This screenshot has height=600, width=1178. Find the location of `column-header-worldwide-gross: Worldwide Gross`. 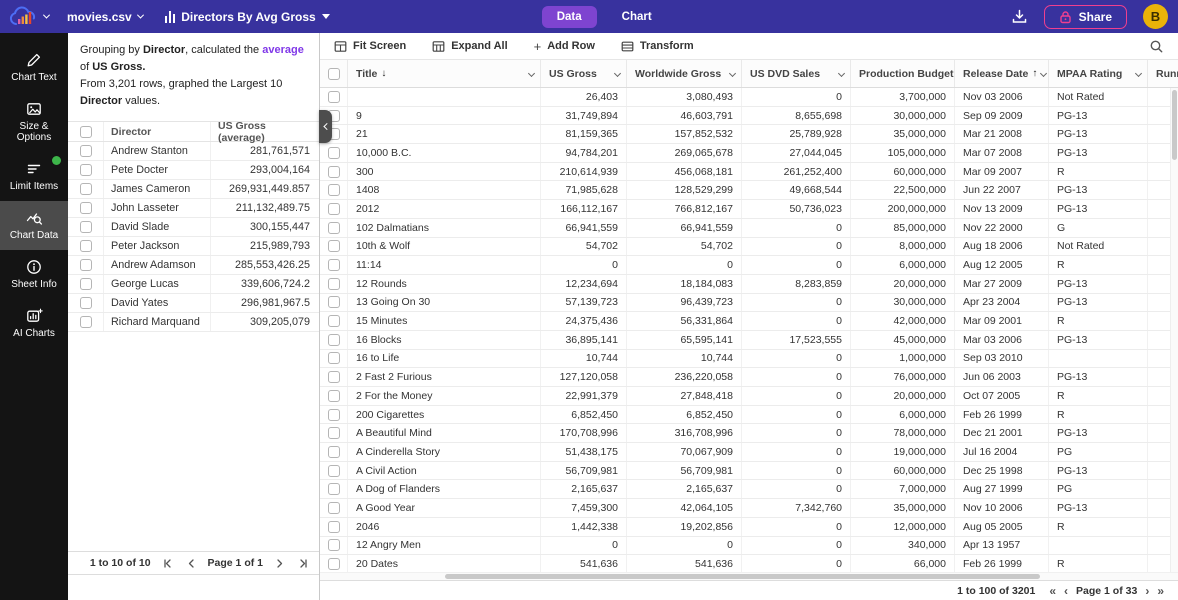

column-header-worldwide-gross: Worldwide Gross is located at coordinates (684, 73).